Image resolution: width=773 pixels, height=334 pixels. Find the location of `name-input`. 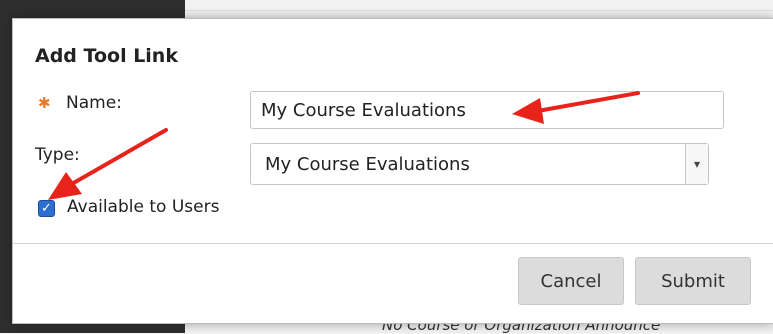

name-input is located at coordinates (487, 110).